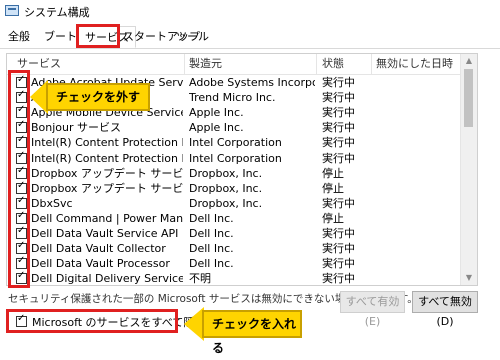 This screenshot has width=500, height=360. I want to click on service-row: Dell Data Vault Collector Dell Inc. 実行中, so click(234, 248).